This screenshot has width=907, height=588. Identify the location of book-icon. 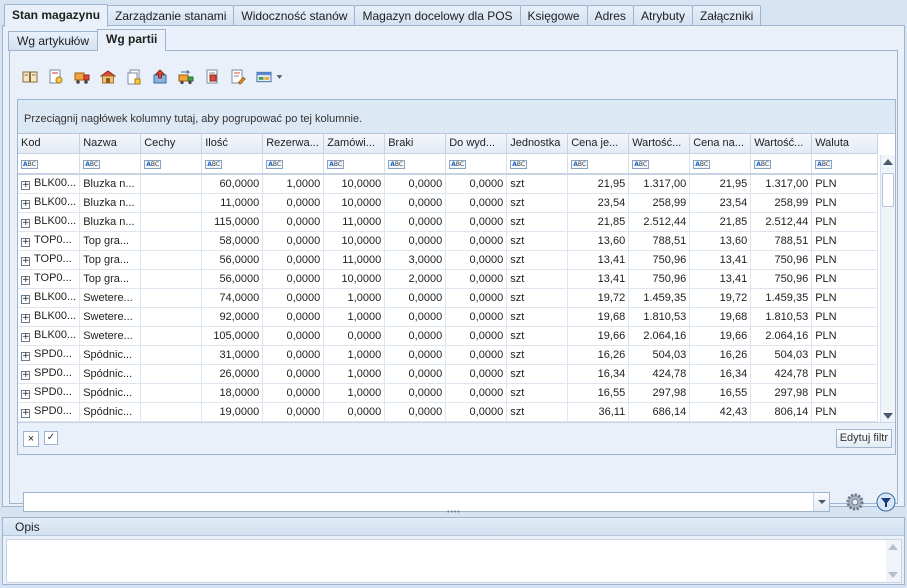
(30, 77).